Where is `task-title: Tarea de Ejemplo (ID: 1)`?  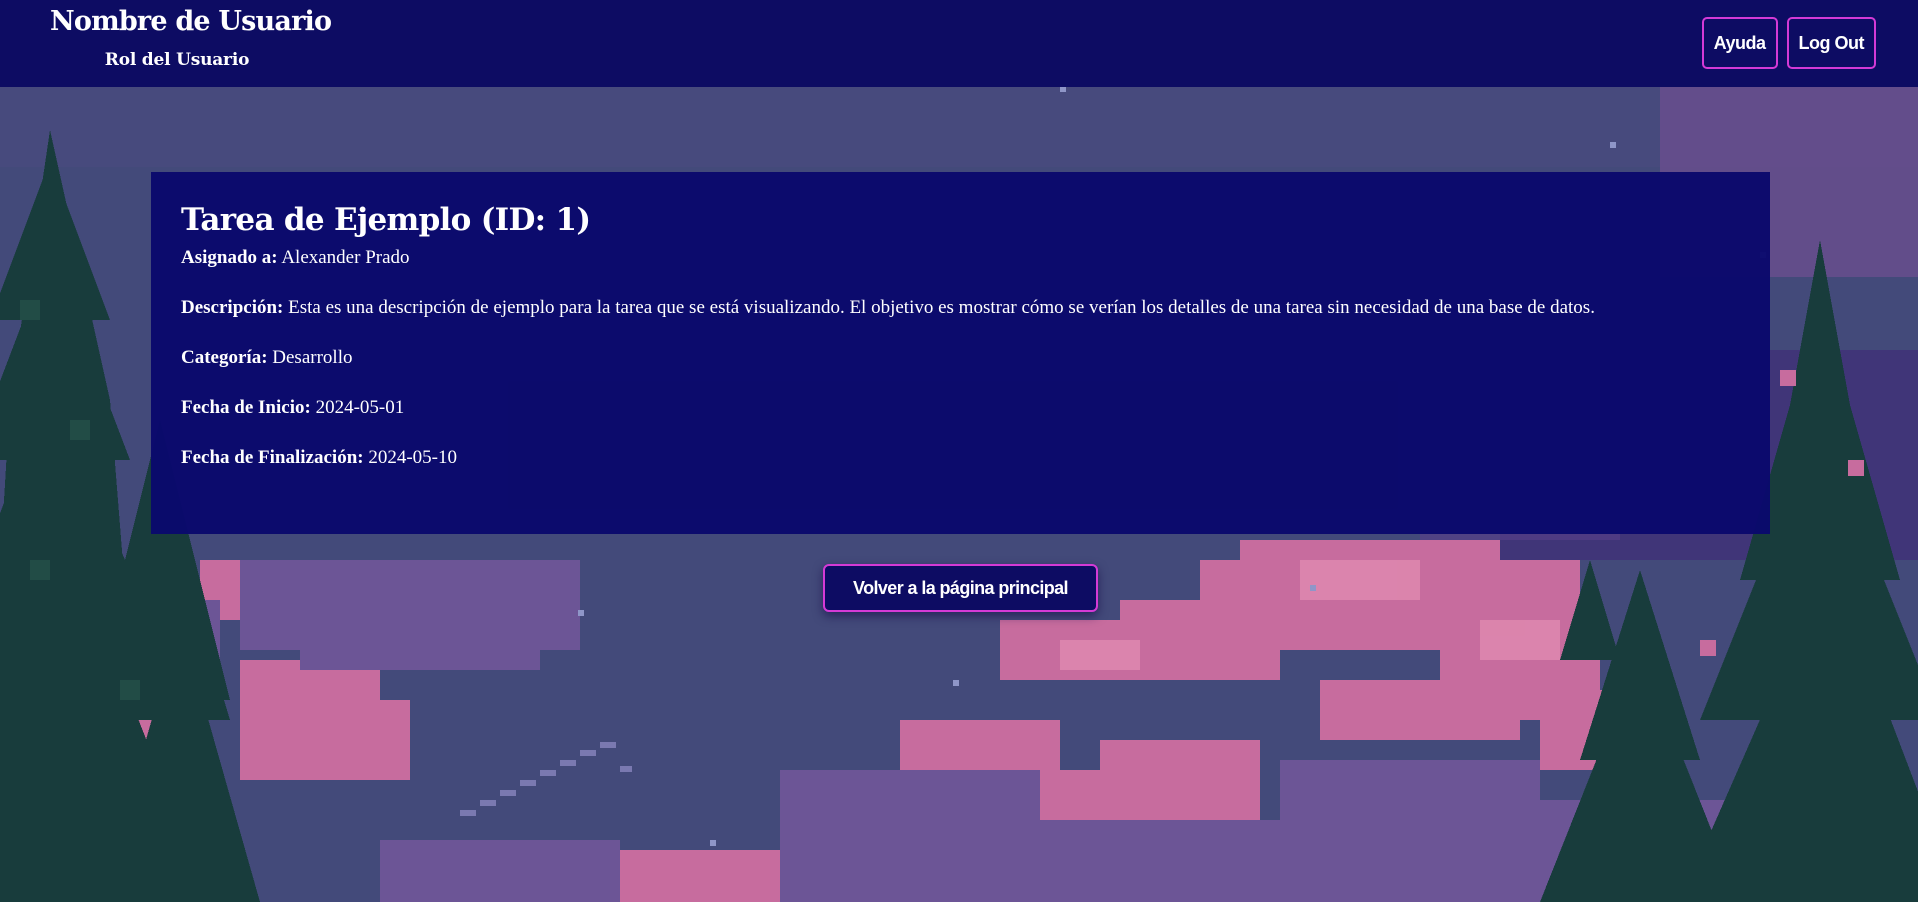
task-title: Tarea de Ejemplo (ID: 1) is located at coordinates (386, 220).